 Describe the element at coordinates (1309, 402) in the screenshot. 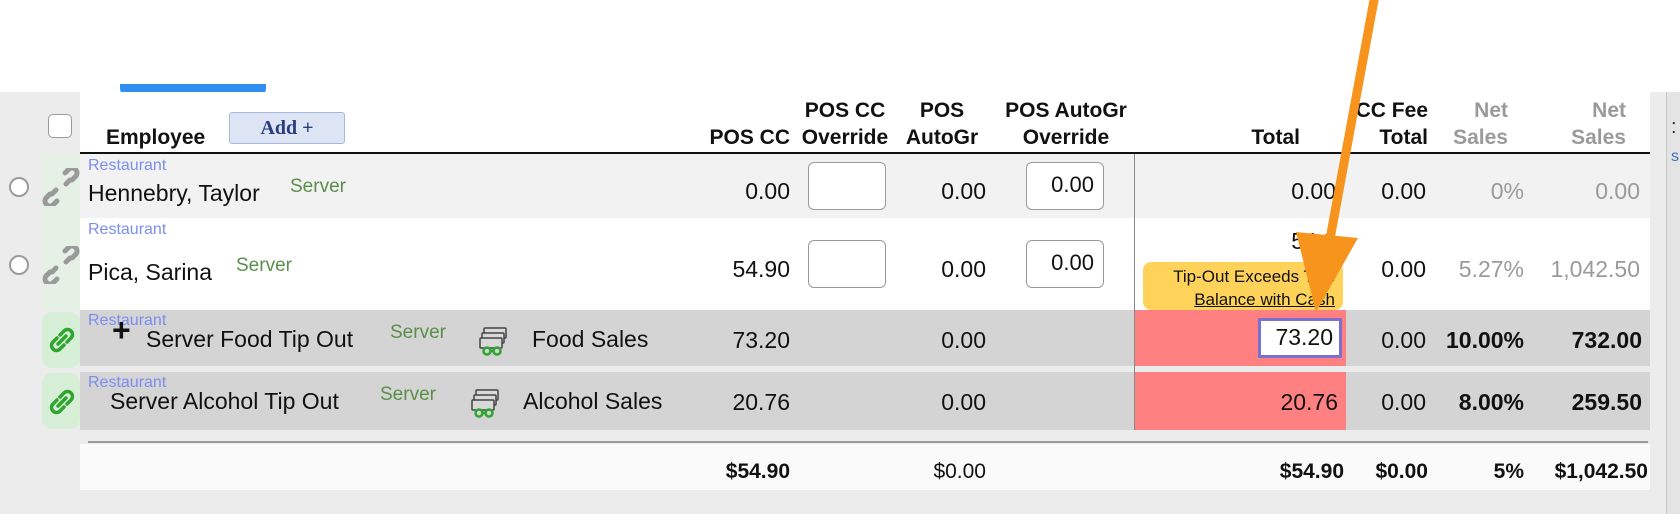

I see `total-value: 20.76` at that location.